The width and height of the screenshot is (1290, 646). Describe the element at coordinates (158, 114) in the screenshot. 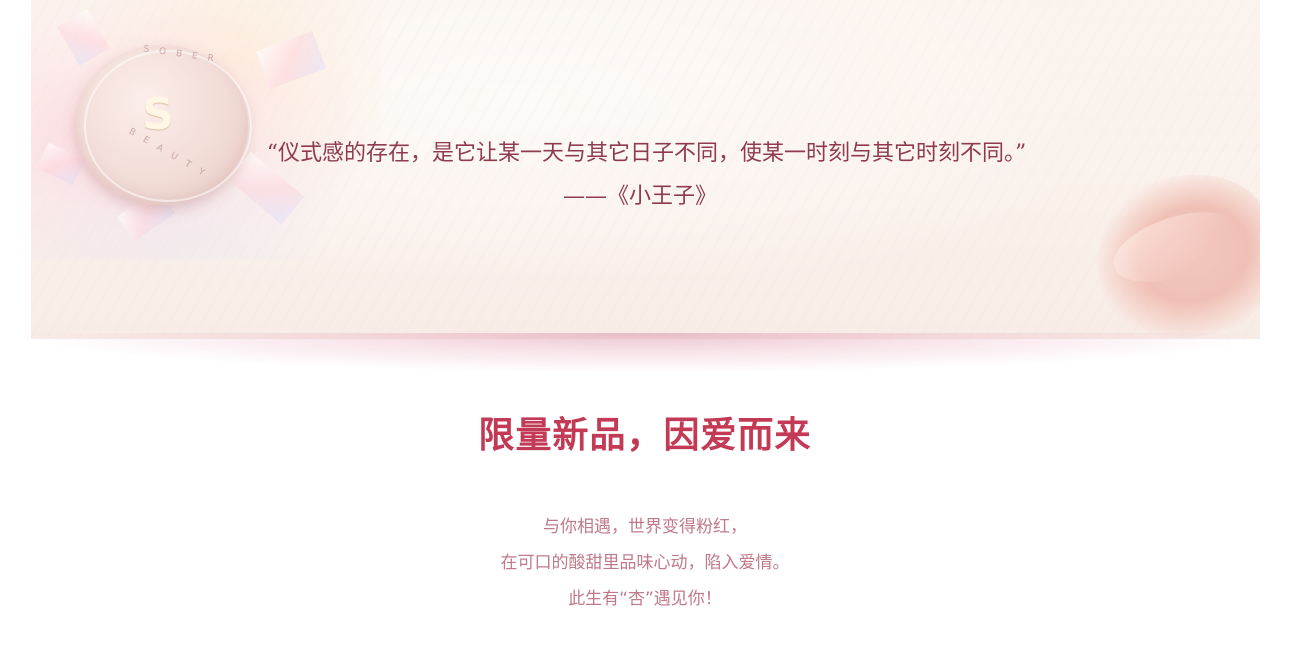

I see `brand-logo: S` at that location.